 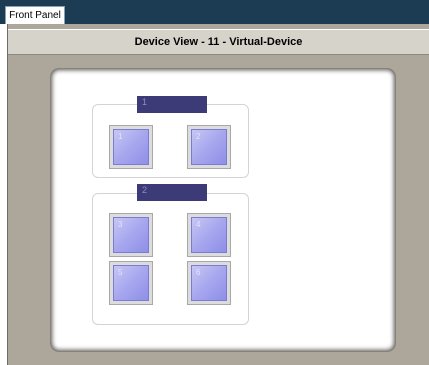 I want to click on device-view-title: Device View - 11 - Virtual-Device, so click(x=218, y=42).